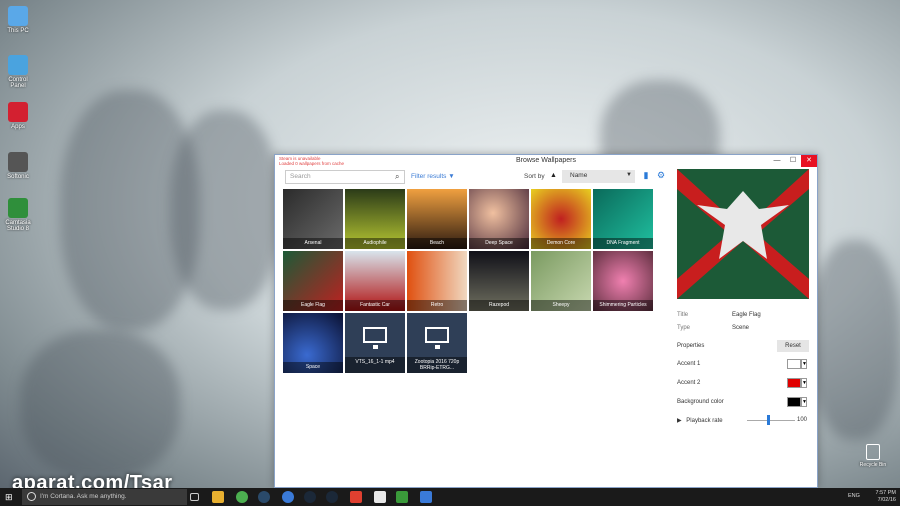 Image resolution: width=900 pixels, height=506 pixels. I want to click on title-label: Title, so click(683, 315).